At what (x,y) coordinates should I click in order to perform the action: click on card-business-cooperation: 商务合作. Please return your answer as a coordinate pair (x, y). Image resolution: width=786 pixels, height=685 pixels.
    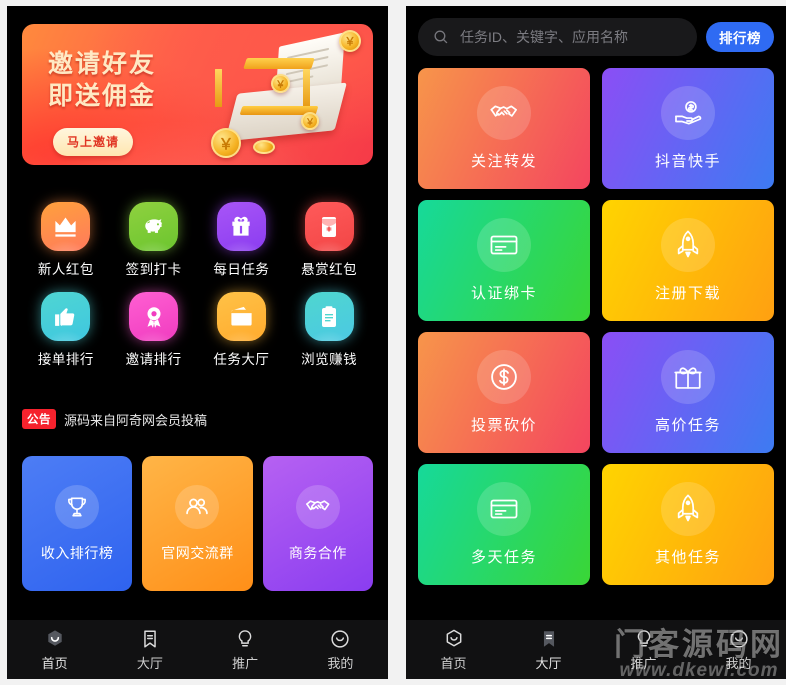
    Looking at the image, I should click on (317, 523).